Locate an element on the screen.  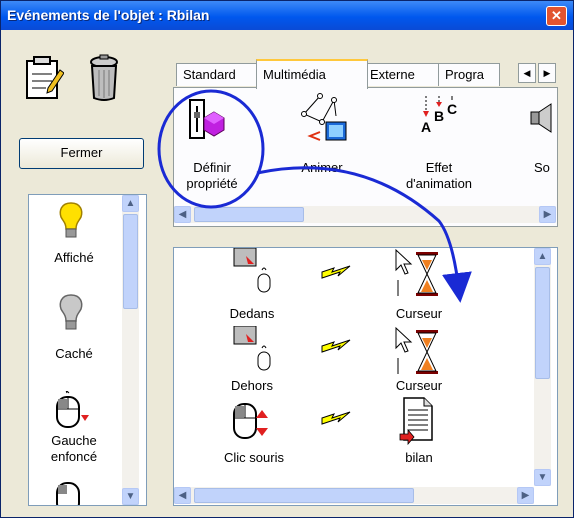
action-define-line1: Définir is located at coordinates (212, 167).